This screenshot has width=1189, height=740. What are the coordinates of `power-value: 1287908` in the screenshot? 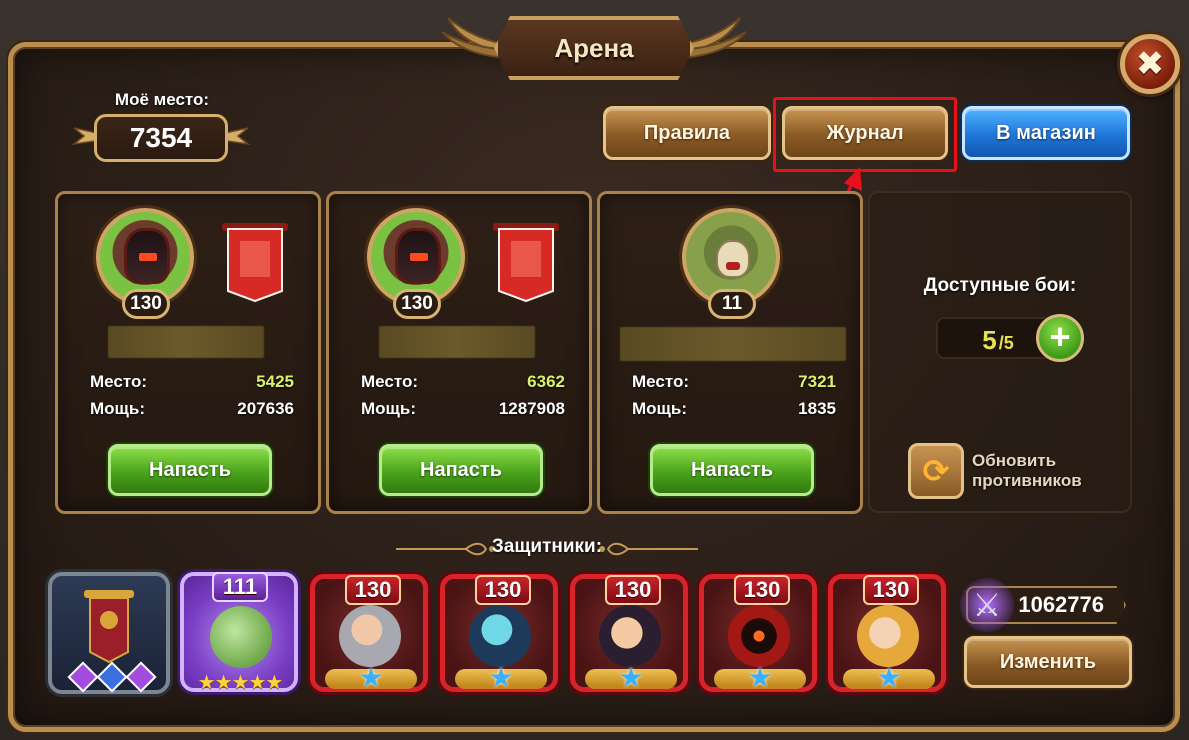 It's located at (531, 408).